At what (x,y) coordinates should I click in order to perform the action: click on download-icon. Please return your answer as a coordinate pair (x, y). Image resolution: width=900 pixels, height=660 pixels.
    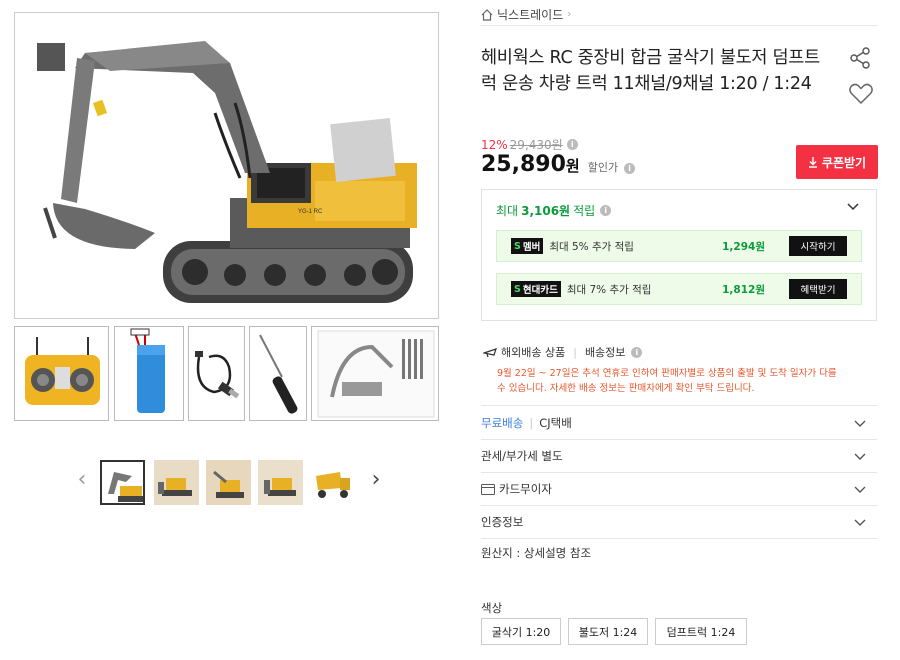
    Looking at the image, I should click on (812, 162).